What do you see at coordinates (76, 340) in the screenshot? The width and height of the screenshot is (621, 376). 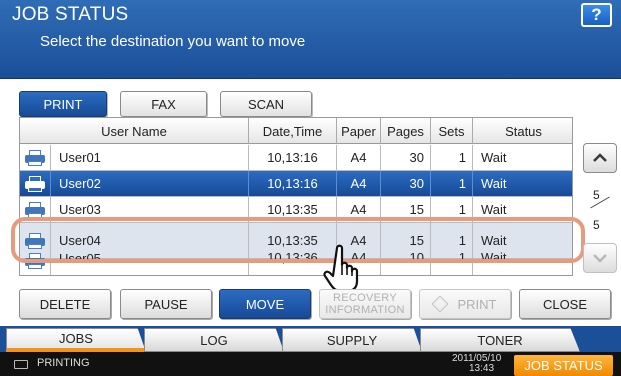 I see `tab-jobs: JOBS` at bounding box center [76, 340].